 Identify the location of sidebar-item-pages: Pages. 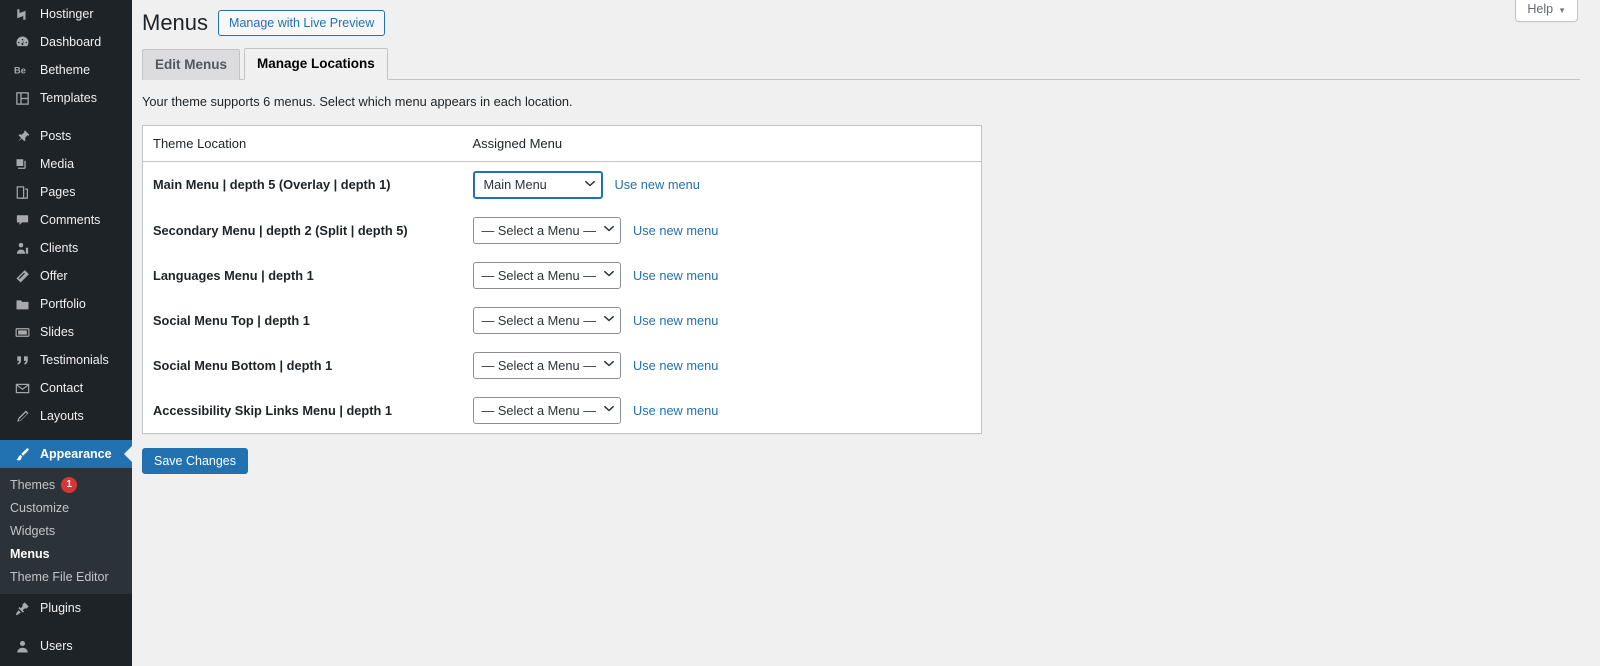
(66, 192).